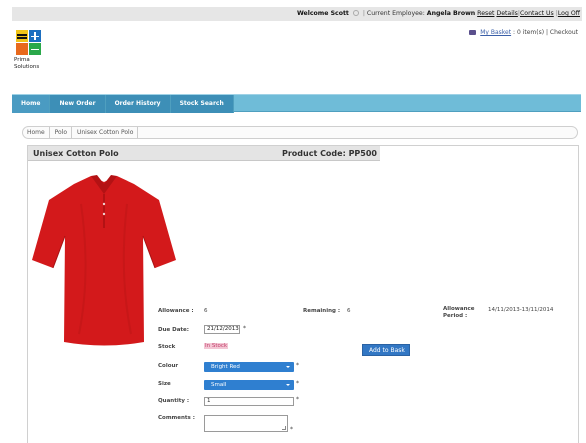 The height and width of the screenshot is (443, 586). Describe the element at coordinates (495, 32) in the screenshot. I see `my-basket-link: My Basket` at that location.